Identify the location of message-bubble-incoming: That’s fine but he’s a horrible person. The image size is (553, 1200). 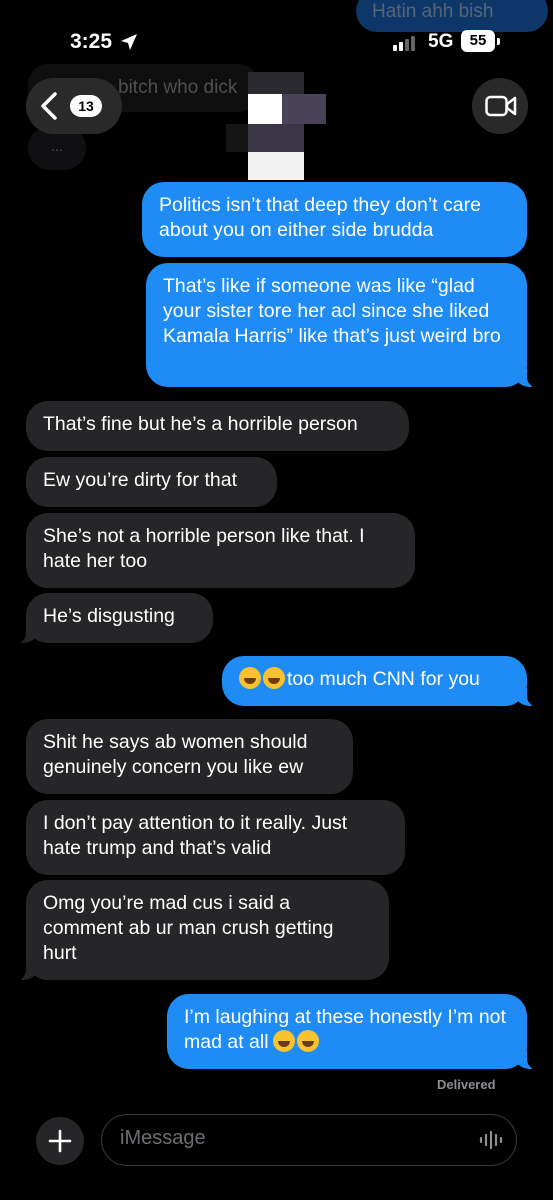
(217, 426).